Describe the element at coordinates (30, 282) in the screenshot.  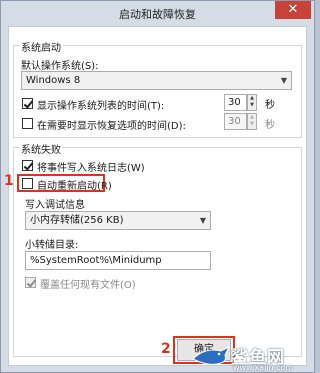
I see `overwrite-checkbox` at that location.